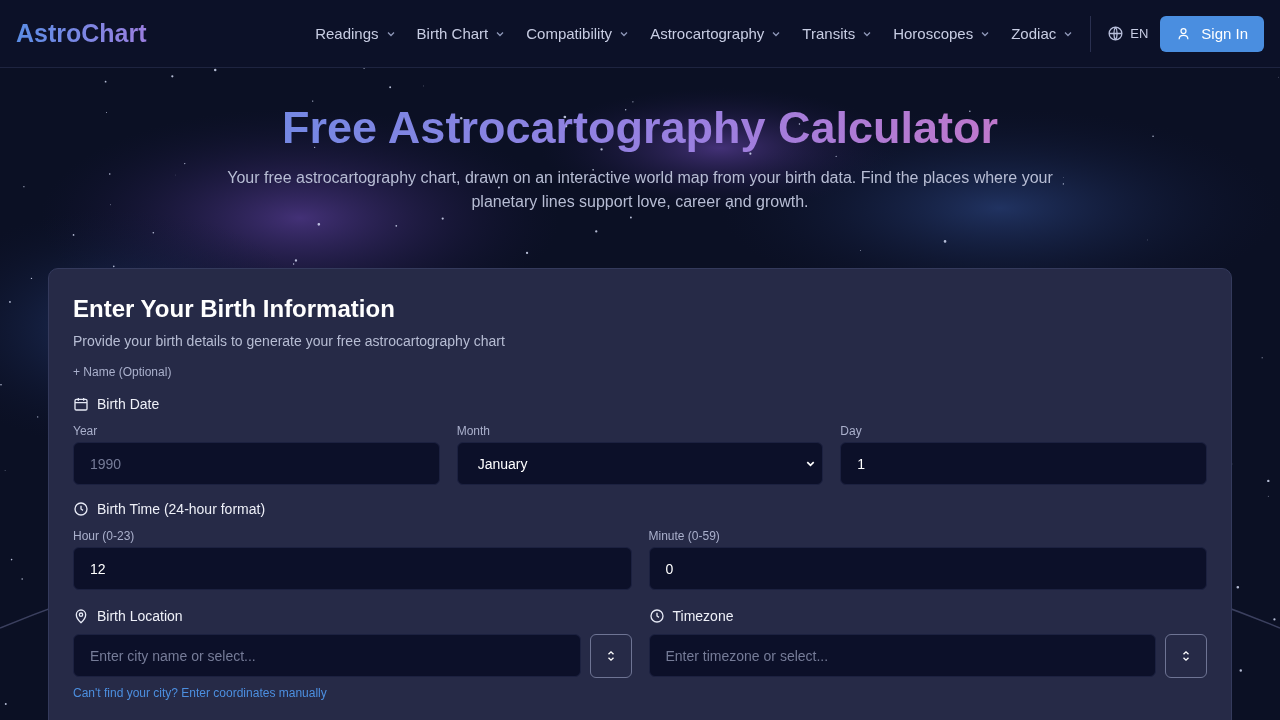 Image resolution: width=1280 pixels, height=720 pixels. I want to click on calendar-icon, so click(81, 404).